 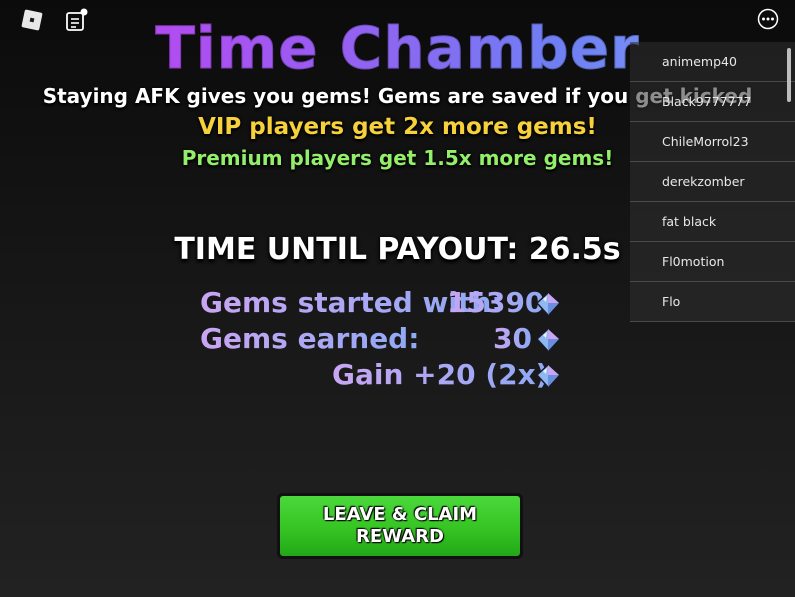 I want to click on player-list-item: ChileMorrol23, so click(x=712, y=142).